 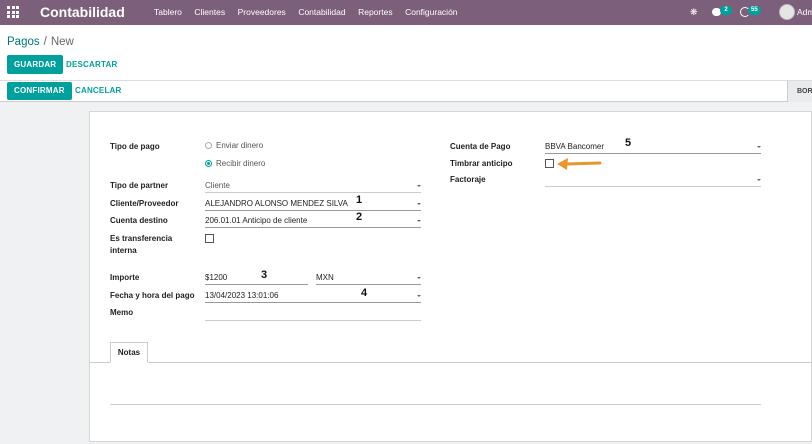 I want to click on radio-send-money-label: Enviar dinero, so click(x=239, y=145).